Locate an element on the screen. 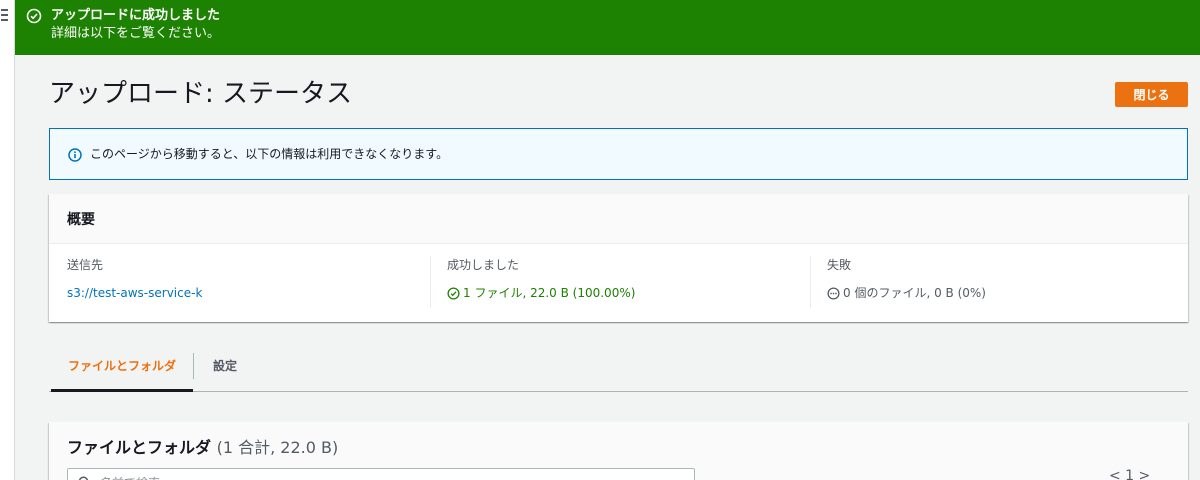 Image resolution: width=1200 pixels, height=480 pixels. success-flash-banner: アップロードに成功しました 詳細は以下をご覧ください。 is located at coordinates (607, 27).